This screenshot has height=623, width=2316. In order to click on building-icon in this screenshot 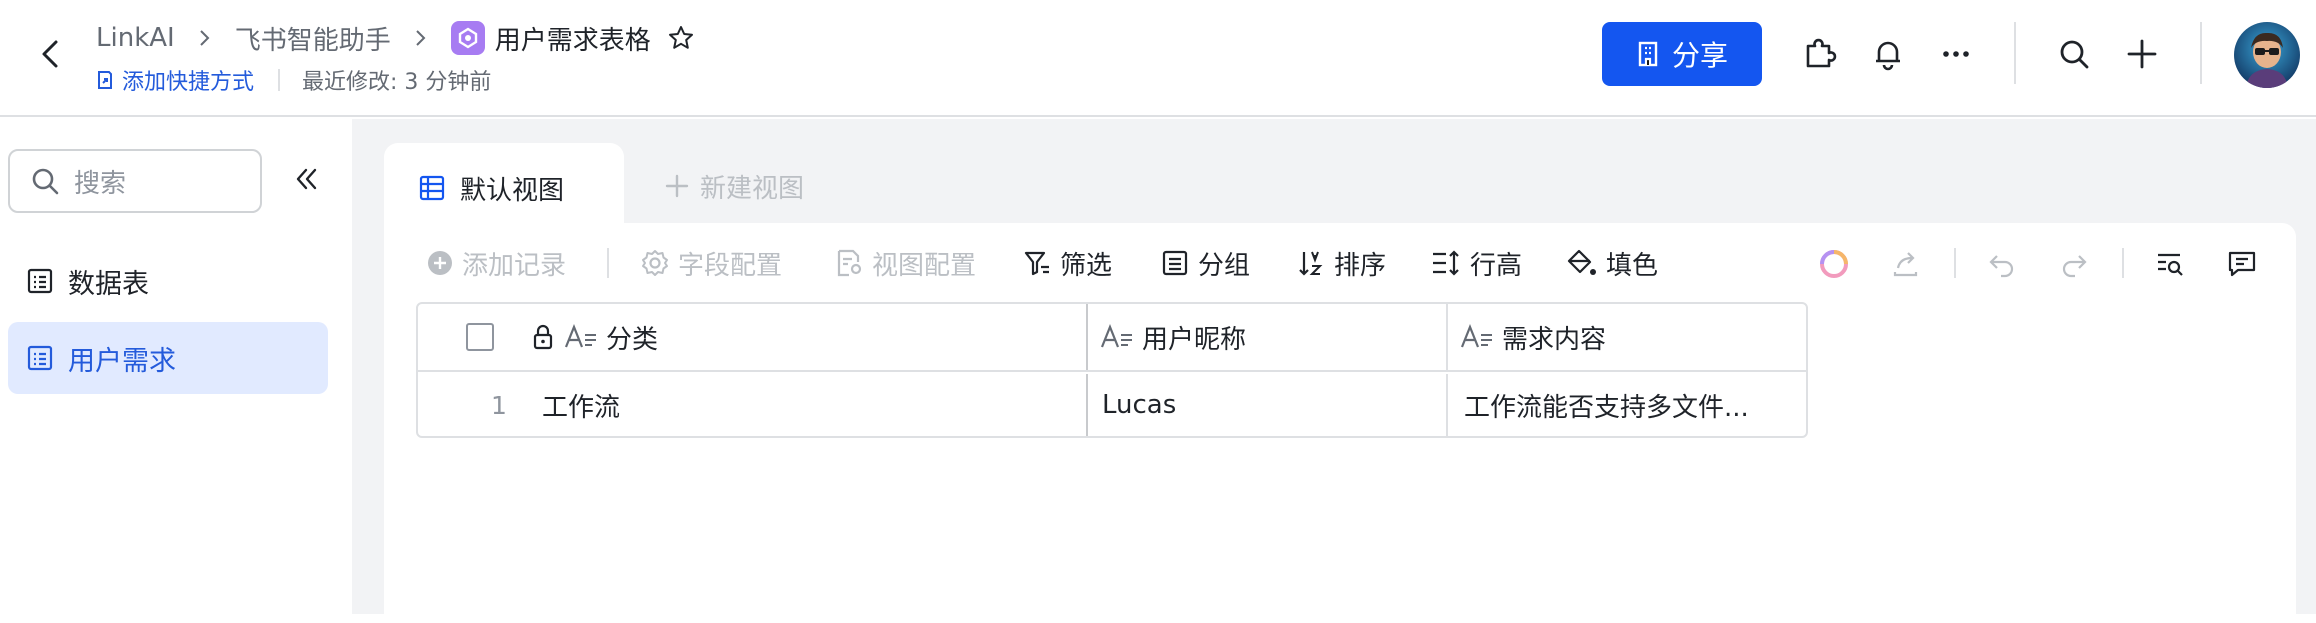, I will do `click(1648, 54)`.